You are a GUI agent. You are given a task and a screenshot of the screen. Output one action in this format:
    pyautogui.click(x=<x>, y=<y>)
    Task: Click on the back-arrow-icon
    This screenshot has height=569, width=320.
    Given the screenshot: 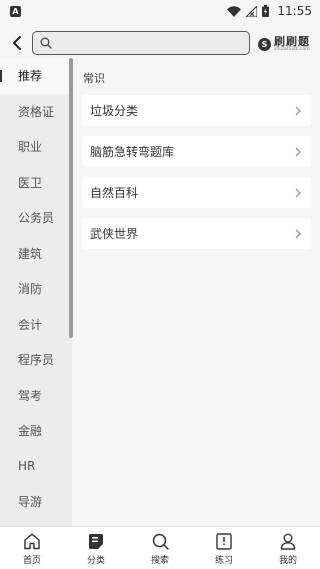 What is the action you would take?
    pyautogui.click(x=17, y=43)
    